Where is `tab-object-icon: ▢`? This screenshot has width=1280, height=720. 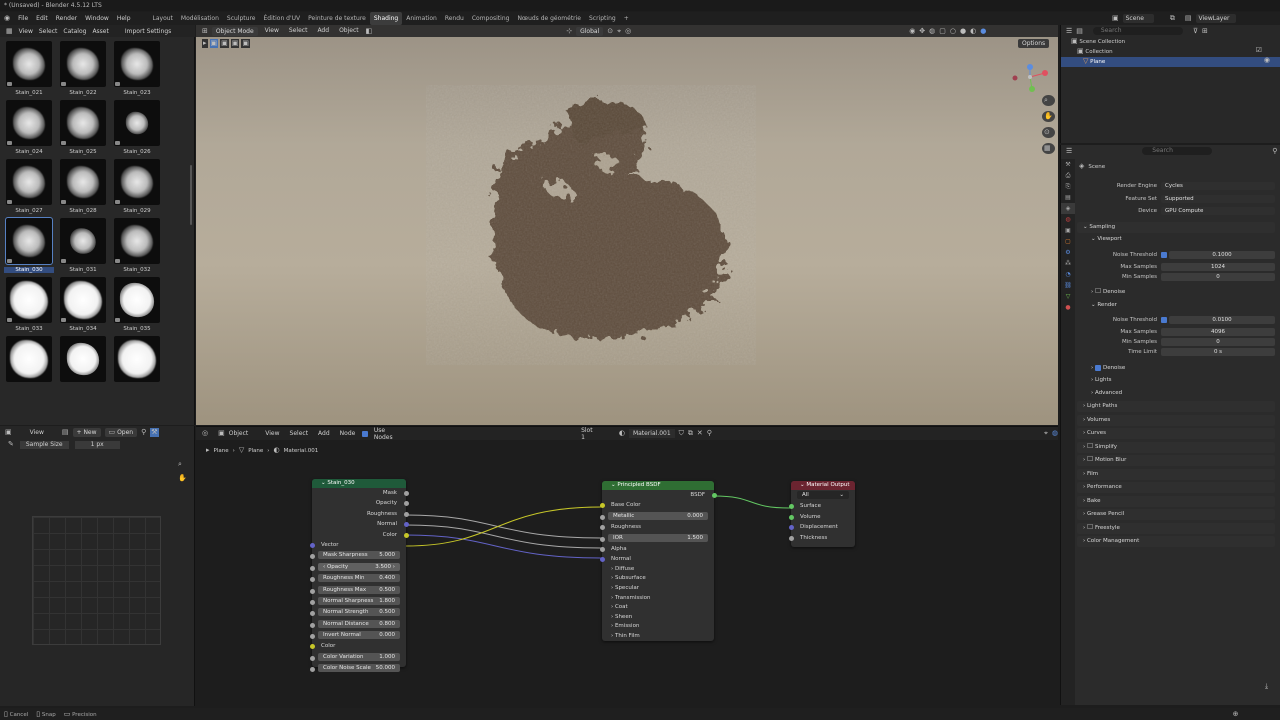
tab-object-icon: ▢ is located at coordinates (1068, 241).